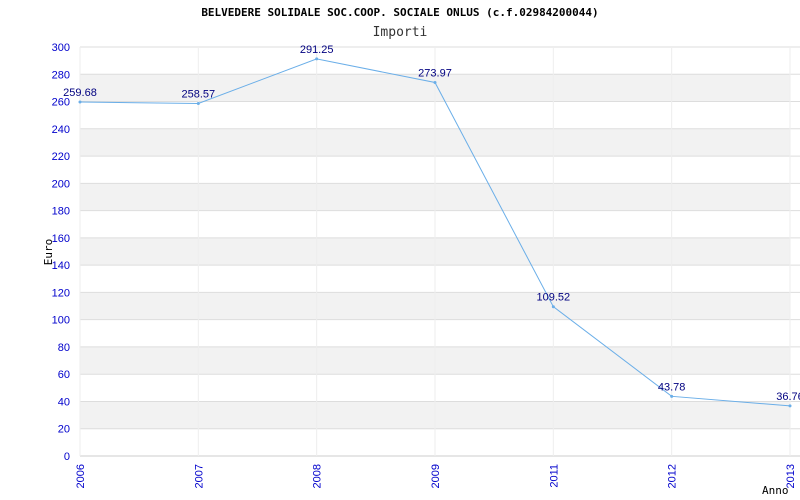 The width and height of the screenshot is (800, 500). What do you see at coordinates (61, 48) in the screenshot?
I see `y-tick-label: 300` at bounding box center [61, 48].